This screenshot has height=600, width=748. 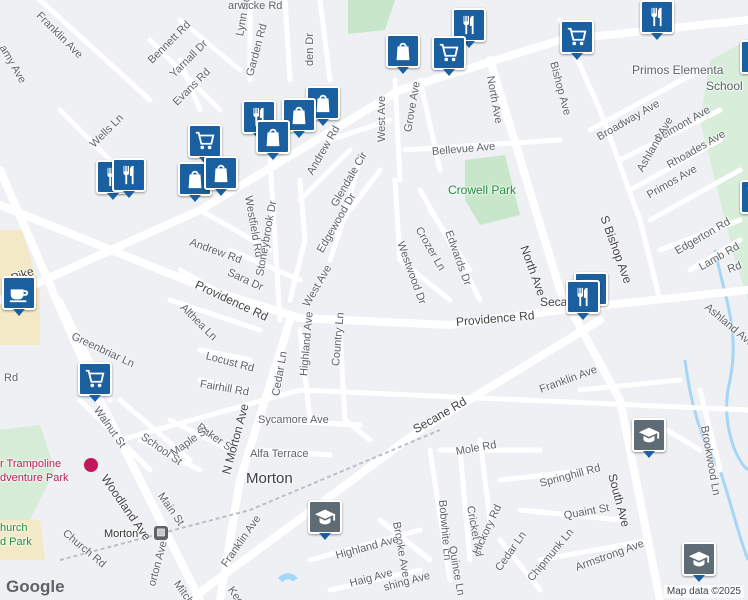 I want to click on church-park-label-line1: hurch, so click(x=14, y=528).